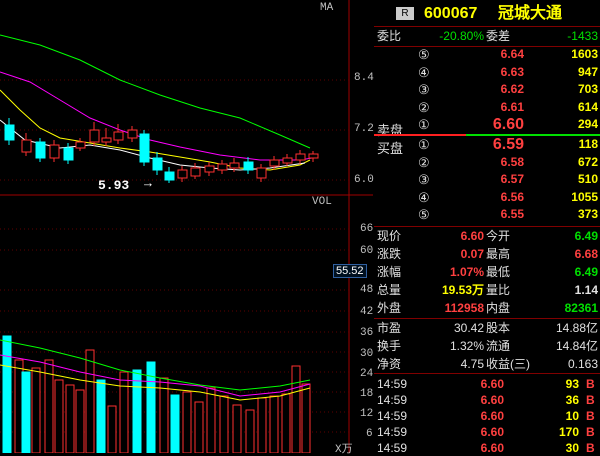  What do you see at coordinates (364, 78) in the screenshot?
I see `price-axis-label: 8.4` at bounding box center [364, 78].